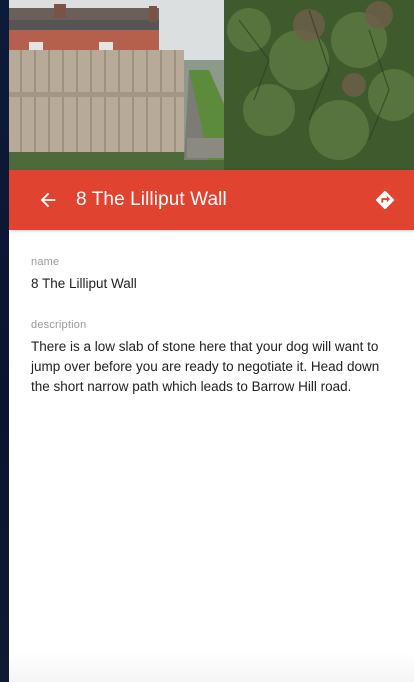  Describe the element at coordinates (151, 199) in the screenshot. I see `page-title: 8 The Lilliput Wall` at that location.